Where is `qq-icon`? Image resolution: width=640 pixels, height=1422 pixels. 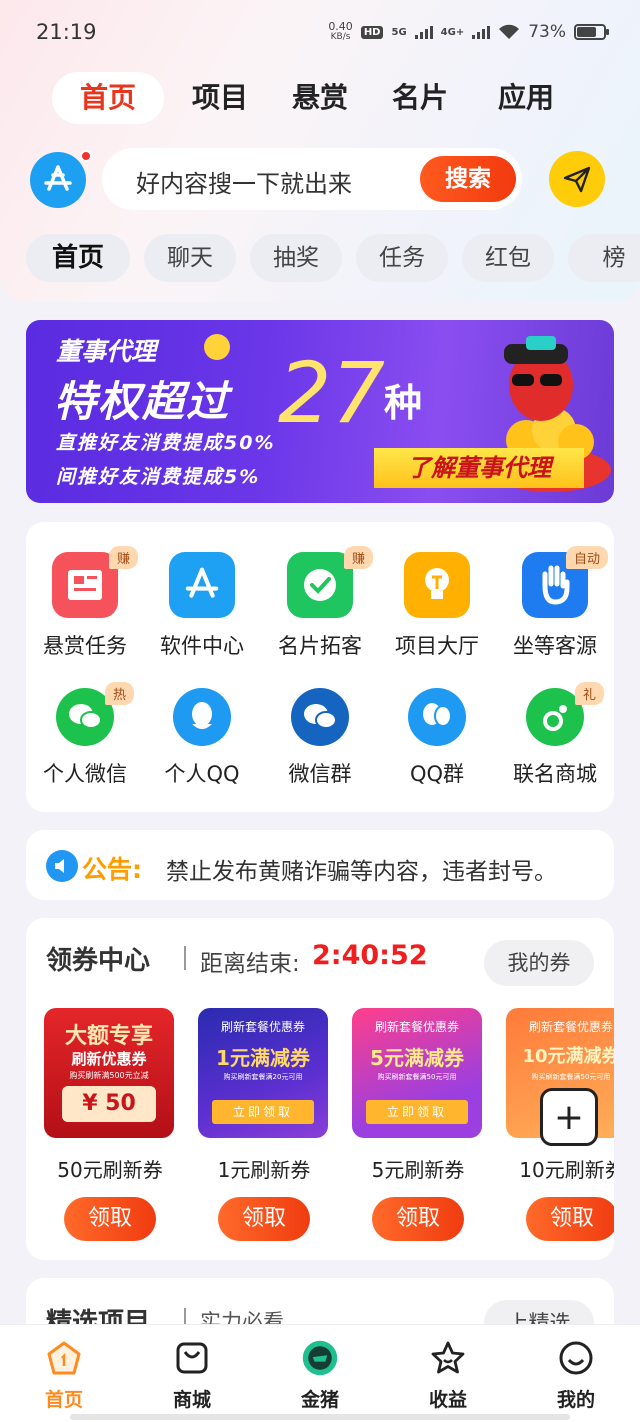 qq-icon is located at coordinates (202, 717).